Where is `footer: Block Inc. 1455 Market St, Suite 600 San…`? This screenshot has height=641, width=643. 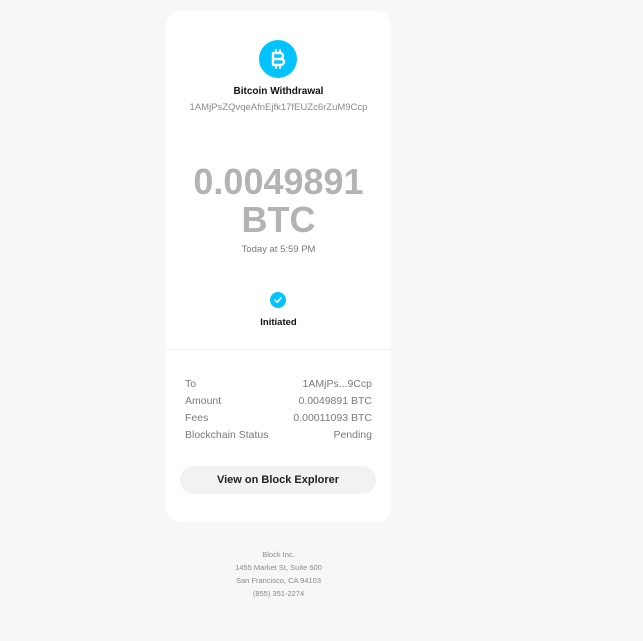 footer: Block Inc. 1455 Market St, Suite 600 San… is located at coordinates (278, 574).